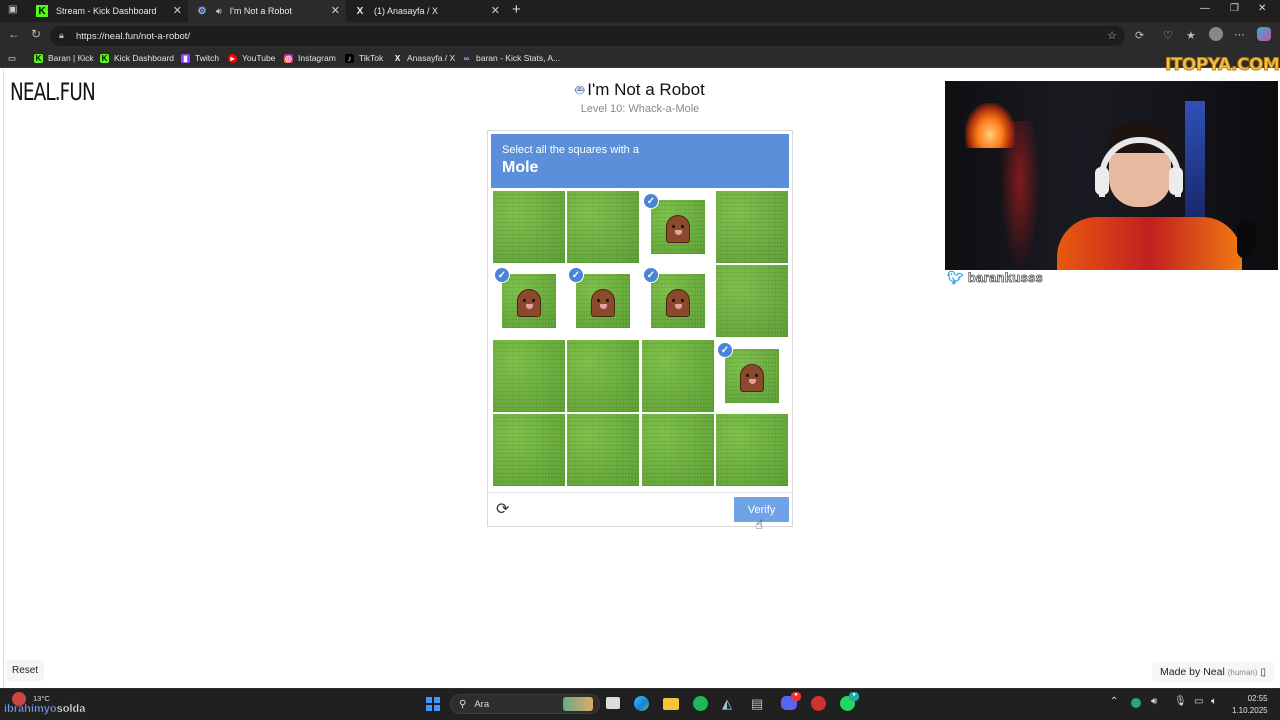 The height and width of the screenshot is (720, 1280). Describe the element at coordinates (1205, 8) in the screenshot. I see `minimize-icon: —` at that location.